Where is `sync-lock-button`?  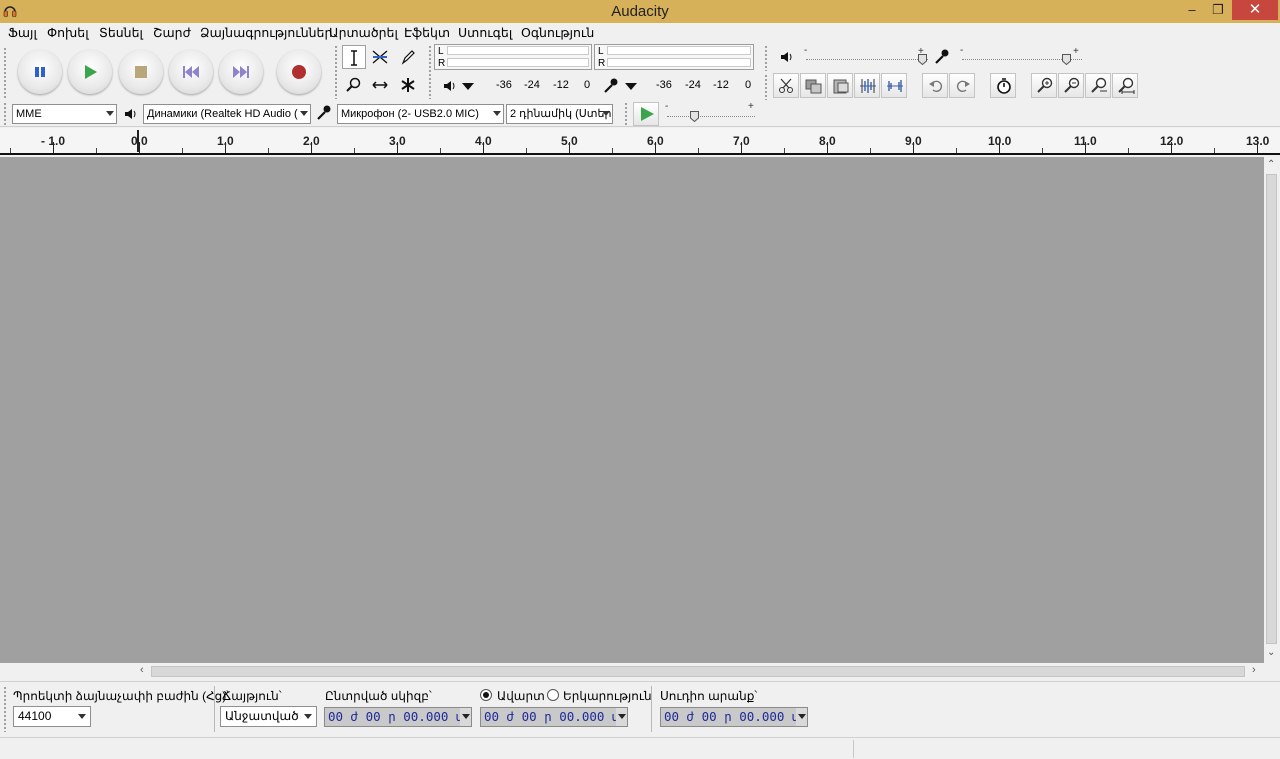
sync-lock-button is located at coordinates (1003, 85).